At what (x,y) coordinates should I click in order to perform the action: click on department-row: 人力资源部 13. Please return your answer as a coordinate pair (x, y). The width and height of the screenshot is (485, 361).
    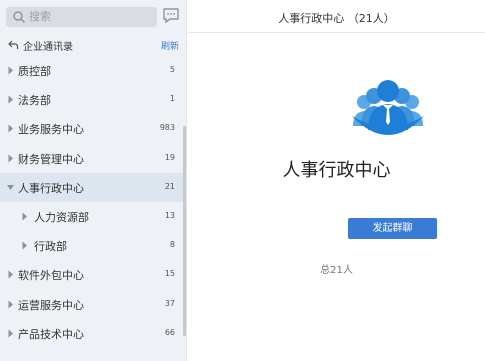
    Looking at the image, I should click on (91, 216).